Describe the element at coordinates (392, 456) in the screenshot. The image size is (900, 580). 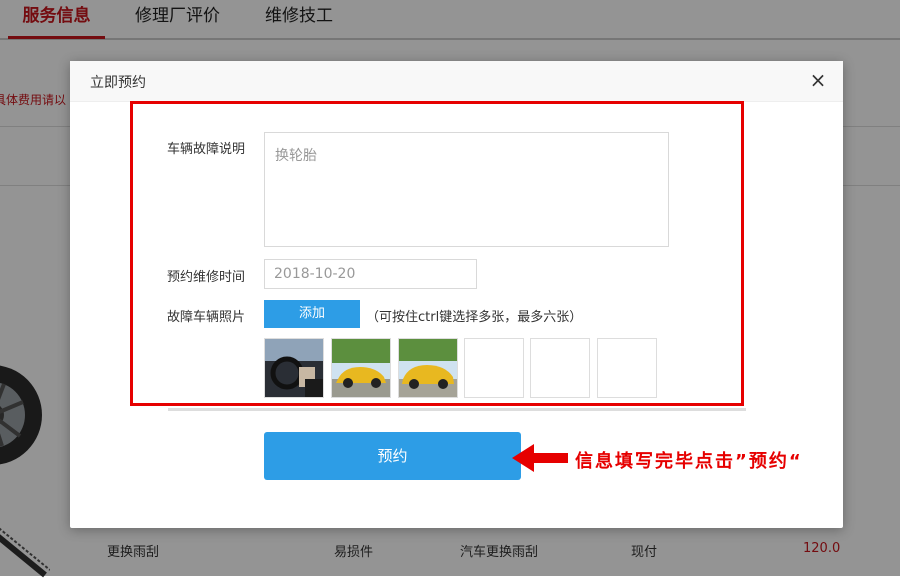
I see `submit-booking-button: 预约` at that location.